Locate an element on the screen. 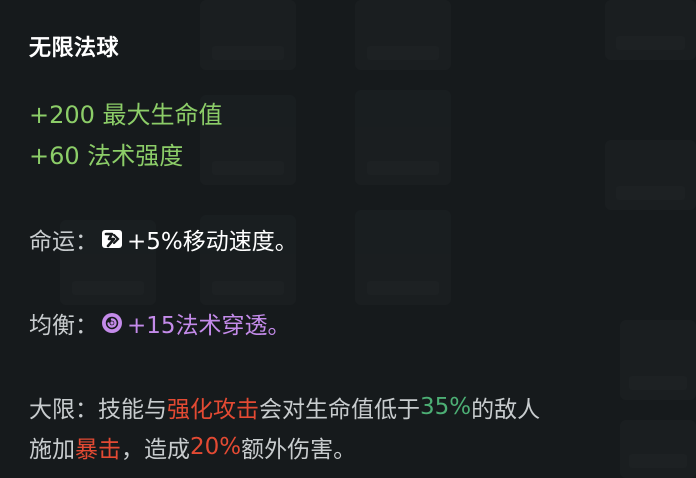  stat-max-health: +200 最大生命值 is located at coordinates (126, 115).